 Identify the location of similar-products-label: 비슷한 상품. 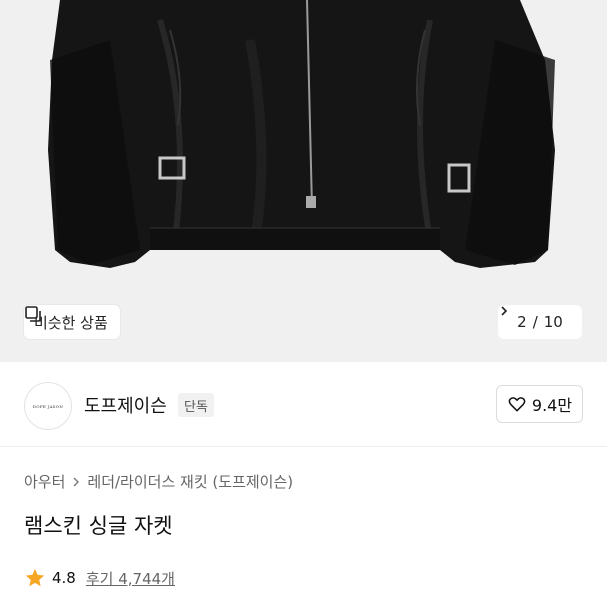
(71, 322).